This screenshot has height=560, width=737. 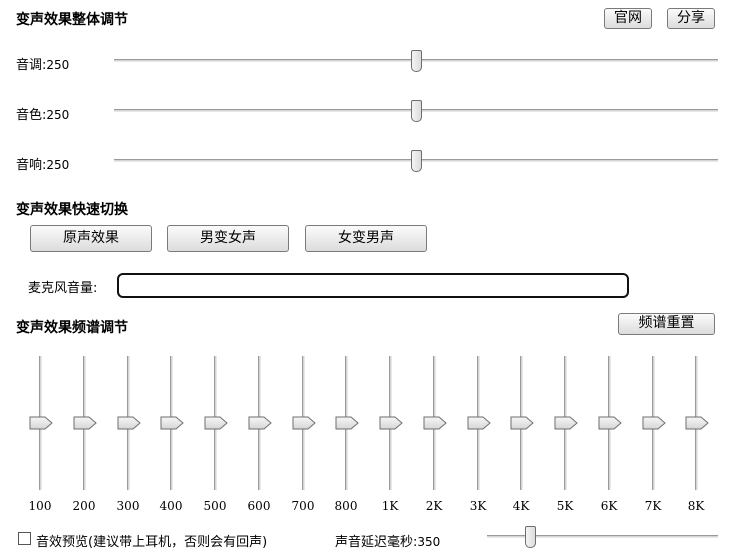 What do you see at coordinates (72, 328) in the screenshot?
I see `eq-section-title: 变声效果频谱调节` at bounding box center [72, 328].